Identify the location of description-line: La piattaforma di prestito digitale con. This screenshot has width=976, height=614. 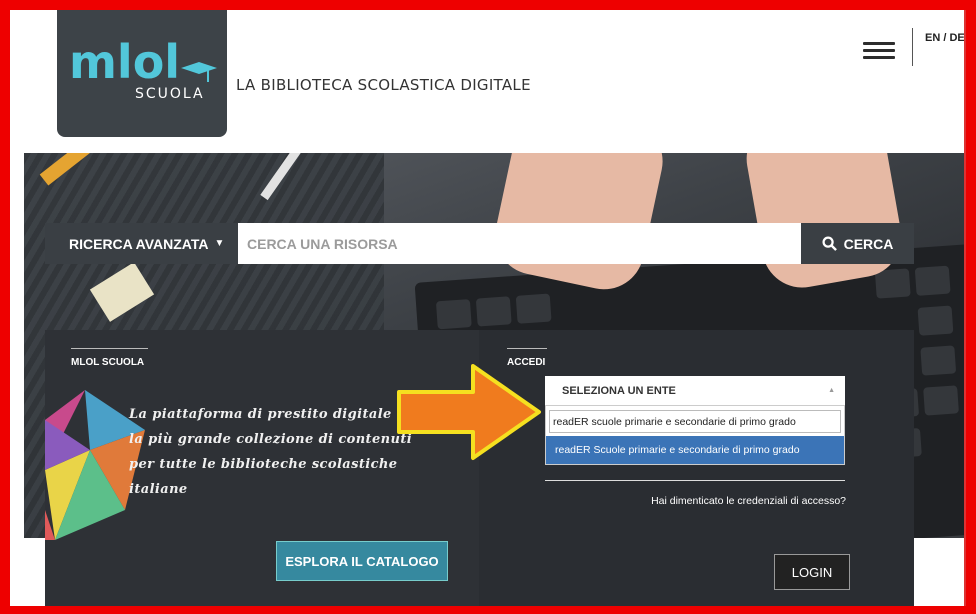
(276, 414).